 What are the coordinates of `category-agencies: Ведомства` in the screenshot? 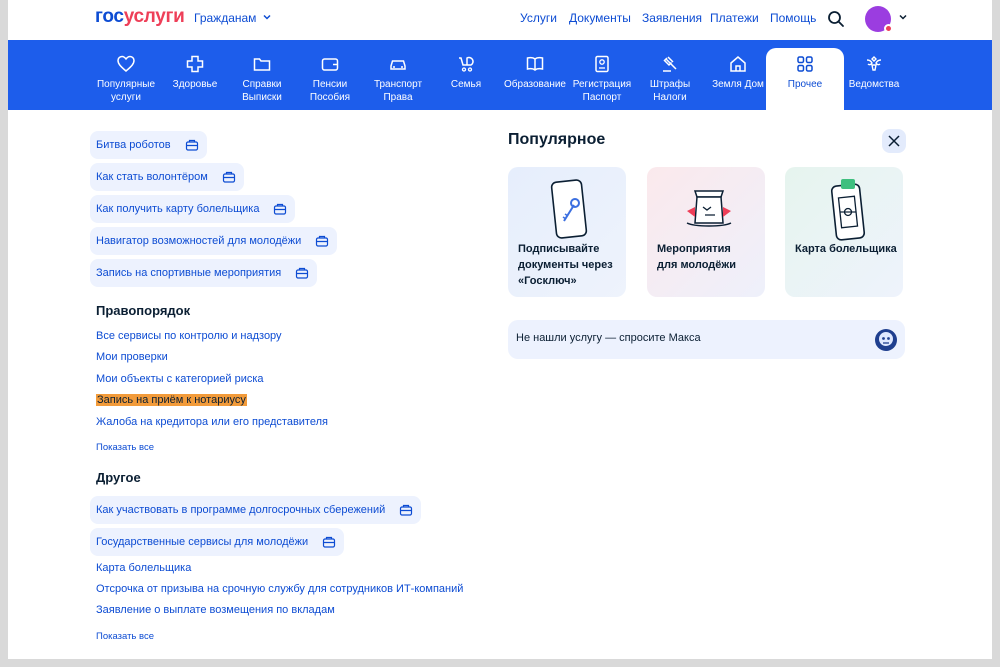 It's located at (874, 79).